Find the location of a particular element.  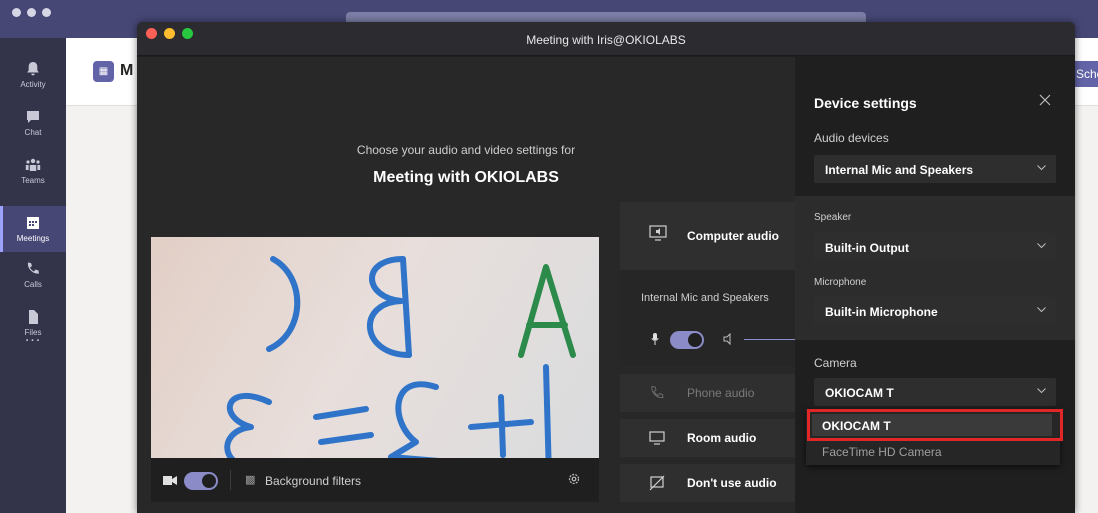

meetings-header-icon: ▦ is located at coordinates (103, 71).